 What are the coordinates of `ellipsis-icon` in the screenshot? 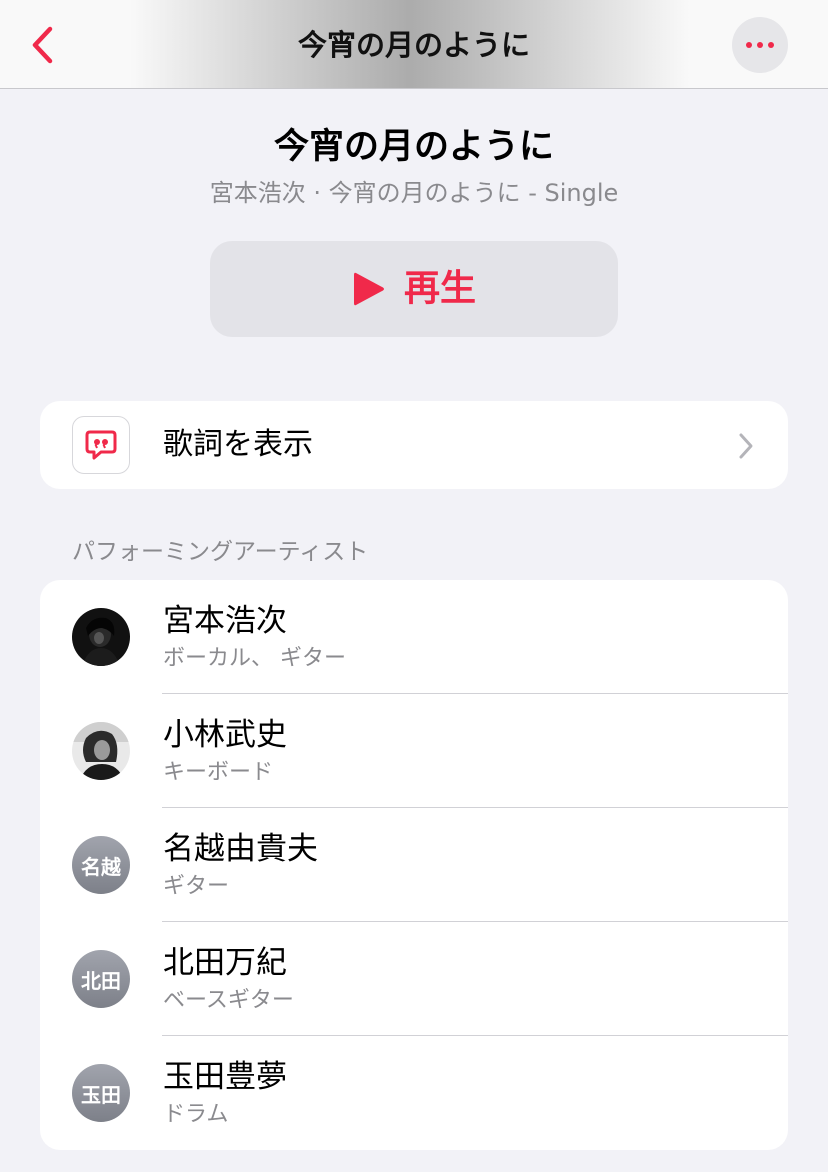 It's located at (749, 45).